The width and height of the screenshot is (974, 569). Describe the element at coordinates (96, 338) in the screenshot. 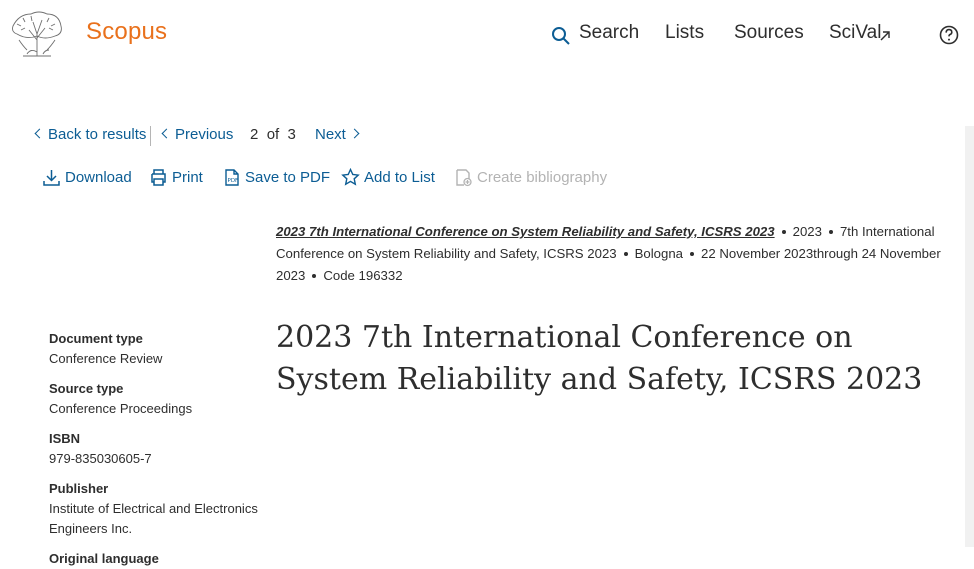

I see `meta-label-document-type: Document type` at that location.